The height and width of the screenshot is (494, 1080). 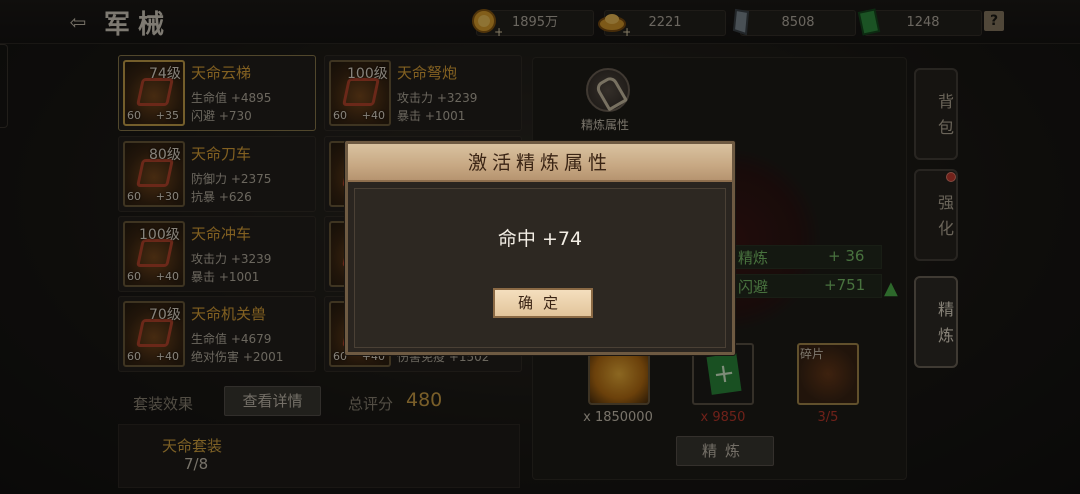 I want to click on dialog-title: 激活精炼属性, so click(x=539, y=163).